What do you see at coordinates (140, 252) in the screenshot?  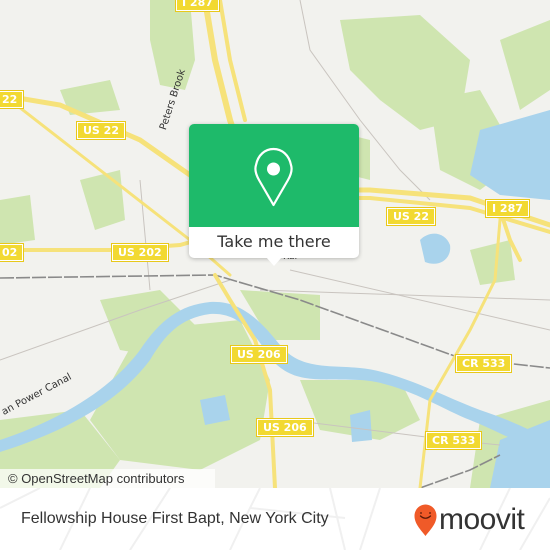 I see `road-shield: US 202` at bounding box center [140, 252].